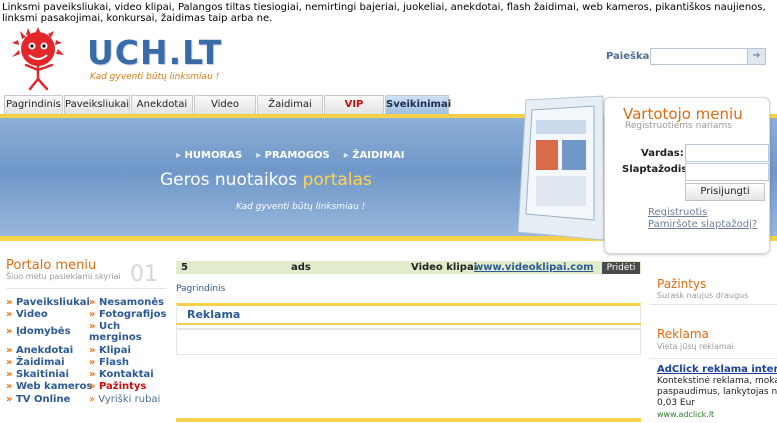 The width and height of the screenshot is (777, 423). I want to click on banner-title: Geros nuotaikos portalas, so click(266, 180).